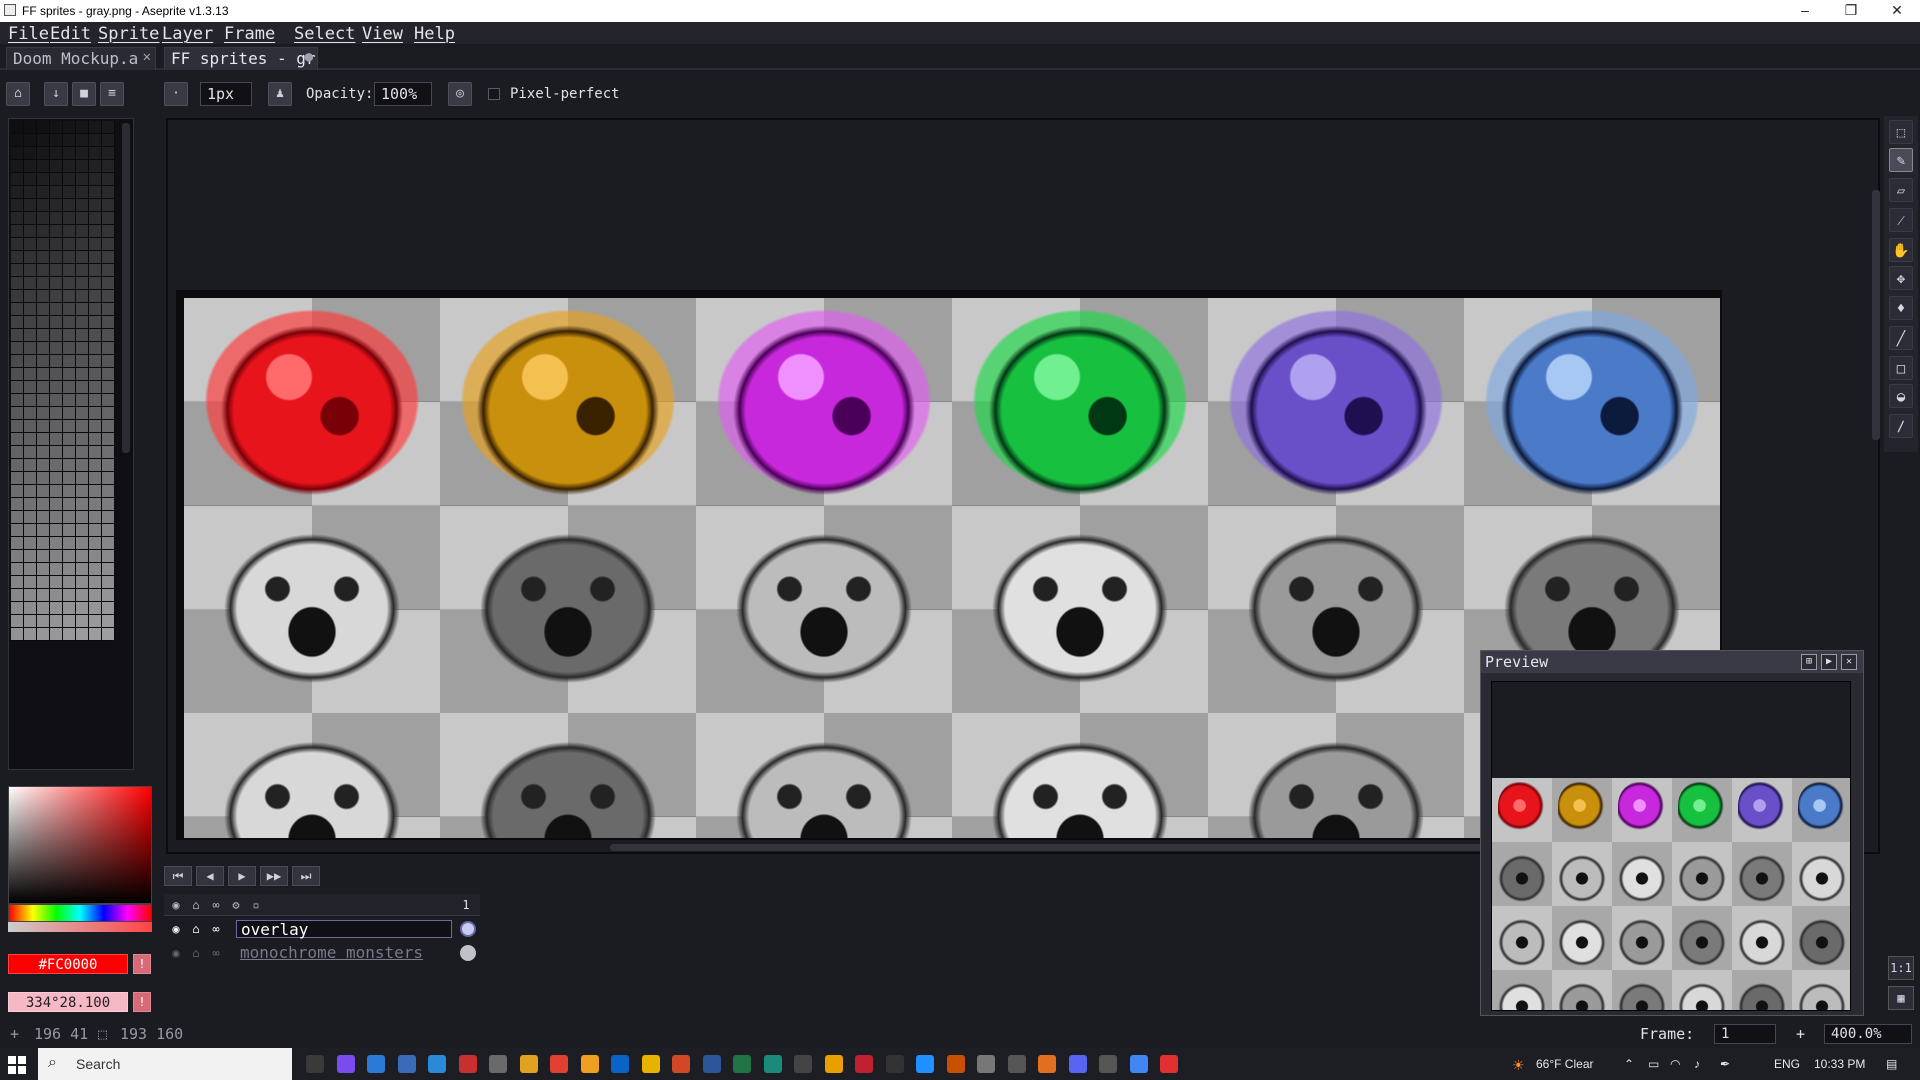 Image resolution: width=1920 pixels, height=1080 pixels. What do you see at coordinates (236, 905) in the screenshot?
I see `layer-settings-icon: ⚙` at bounding box center [236, 905].